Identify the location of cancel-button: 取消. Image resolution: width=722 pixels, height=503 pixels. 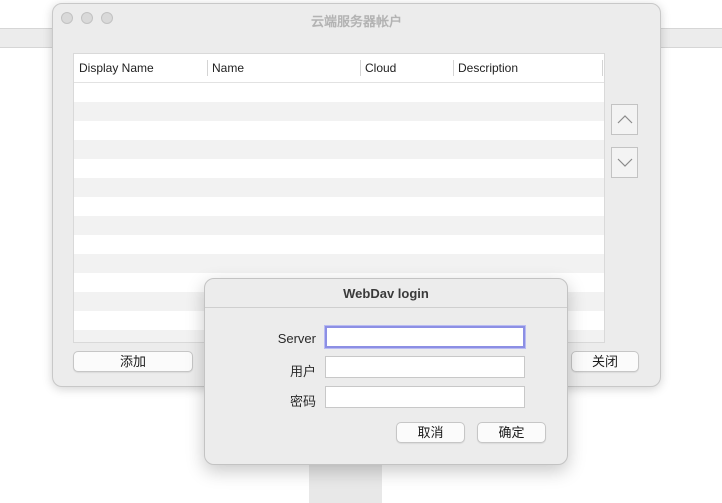
(430, 432).